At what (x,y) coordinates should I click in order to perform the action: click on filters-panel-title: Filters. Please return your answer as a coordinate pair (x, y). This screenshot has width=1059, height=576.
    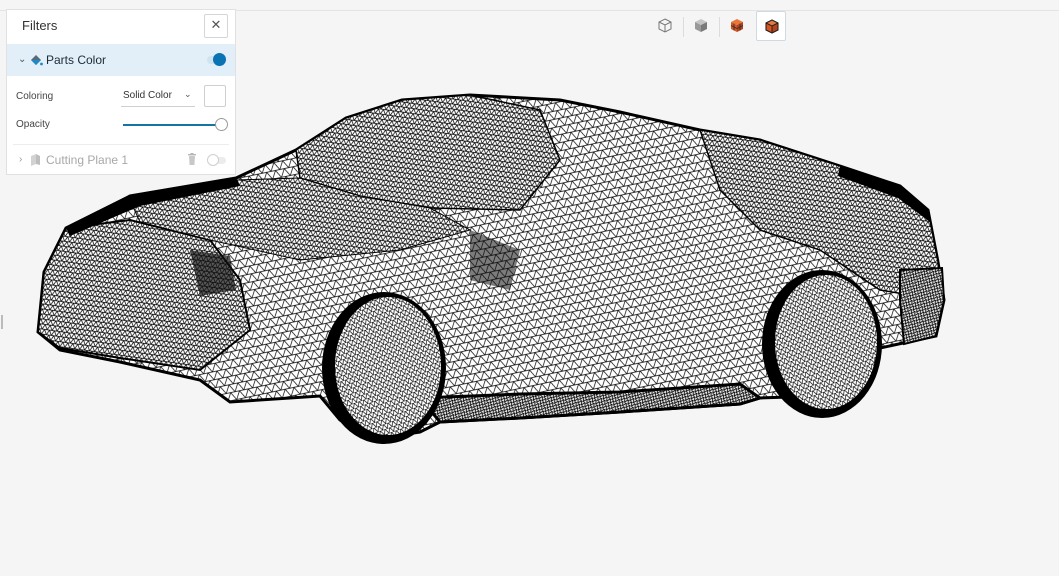
    Looking at the image, I should click on (40, 25).